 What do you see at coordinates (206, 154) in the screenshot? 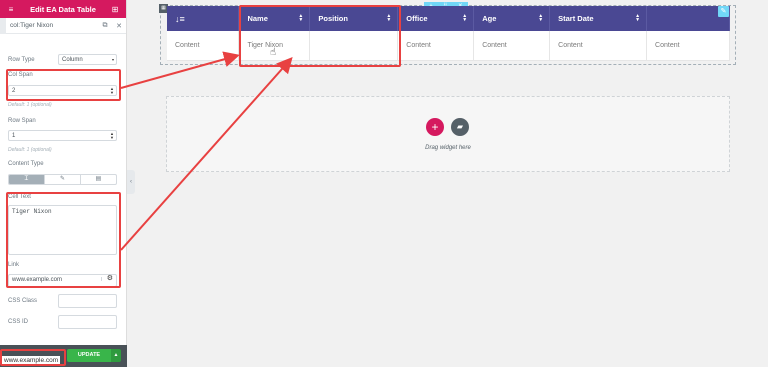
I see `arrow-cell-text` at bounding box center [206, 154].